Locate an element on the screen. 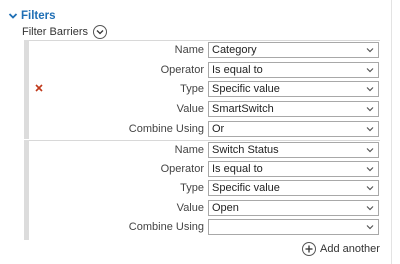 This screenshot has width=400, height=264. group-1-bar is located at coordinates (26, 89).